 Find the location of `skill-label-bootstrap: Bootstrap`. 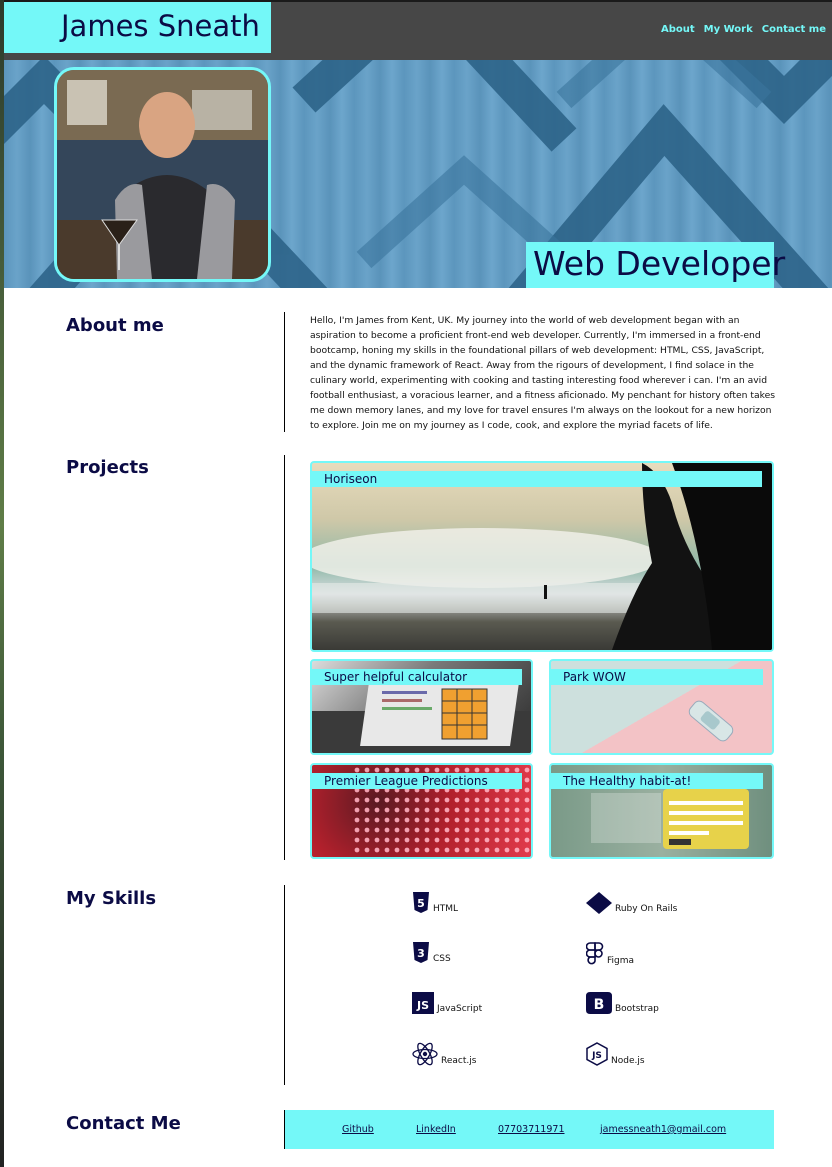

skill-label-bootstrap: Bootstrap is located at coordinates (637, 1009).